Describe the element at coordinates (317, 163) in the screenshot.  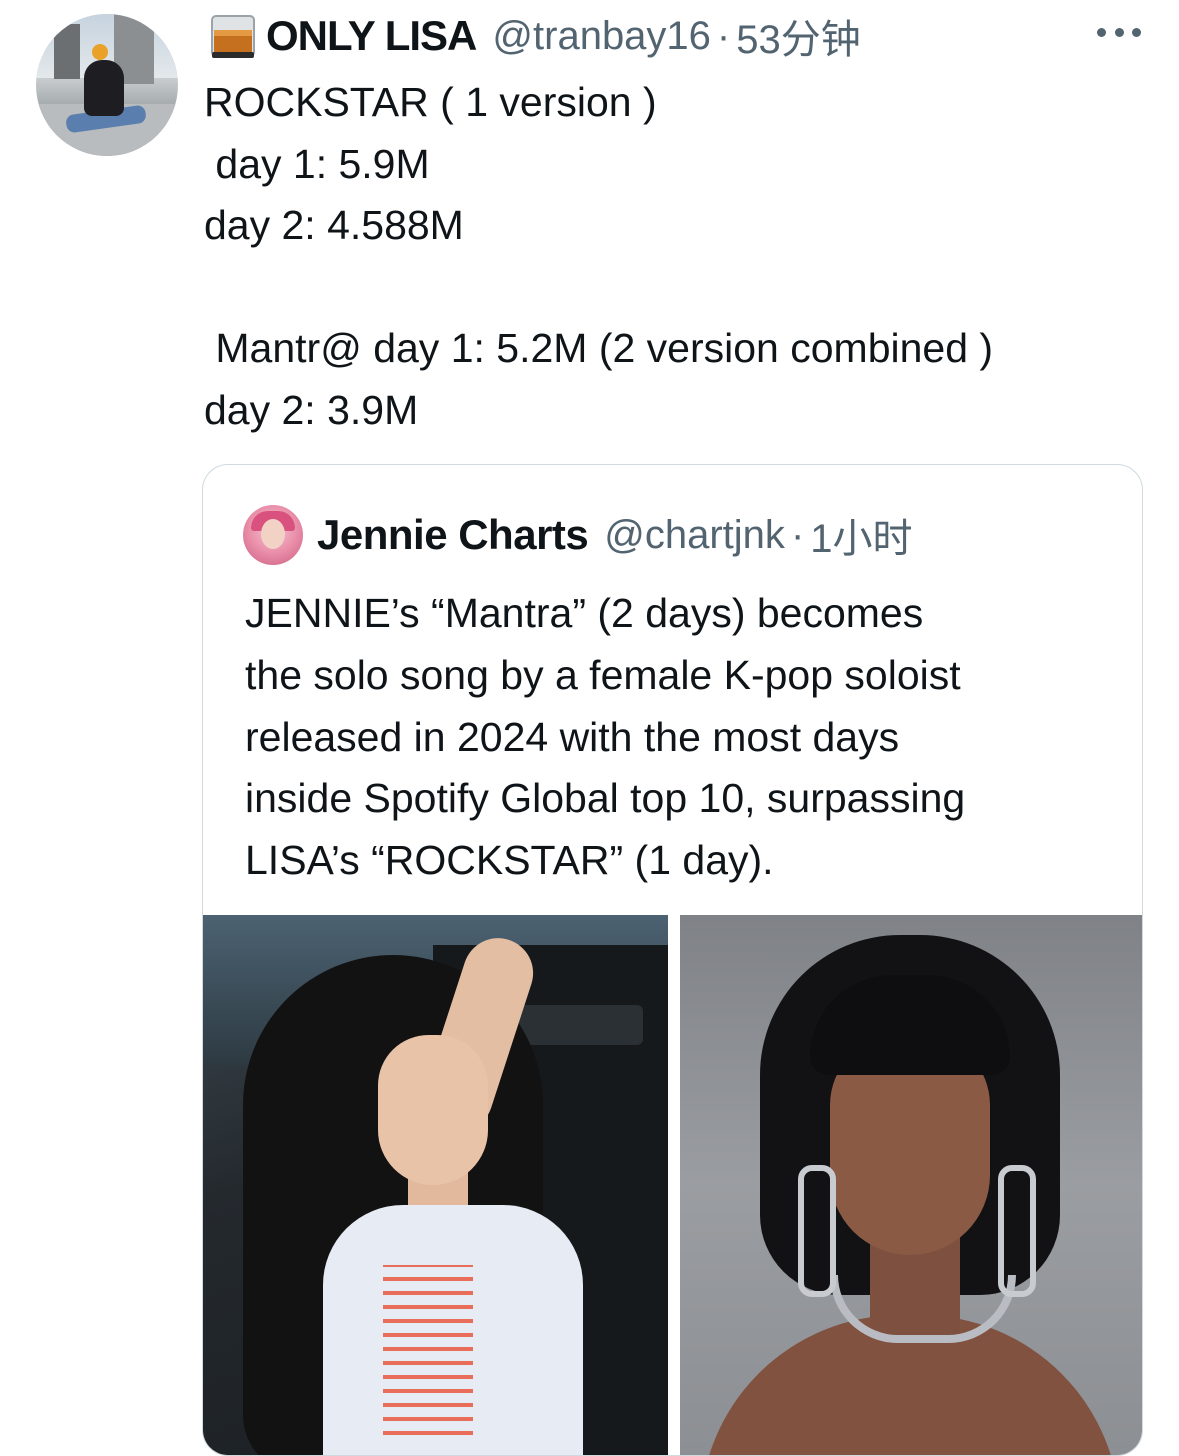
I see `tweet-text-line: day 1: 5.9M` at that location.